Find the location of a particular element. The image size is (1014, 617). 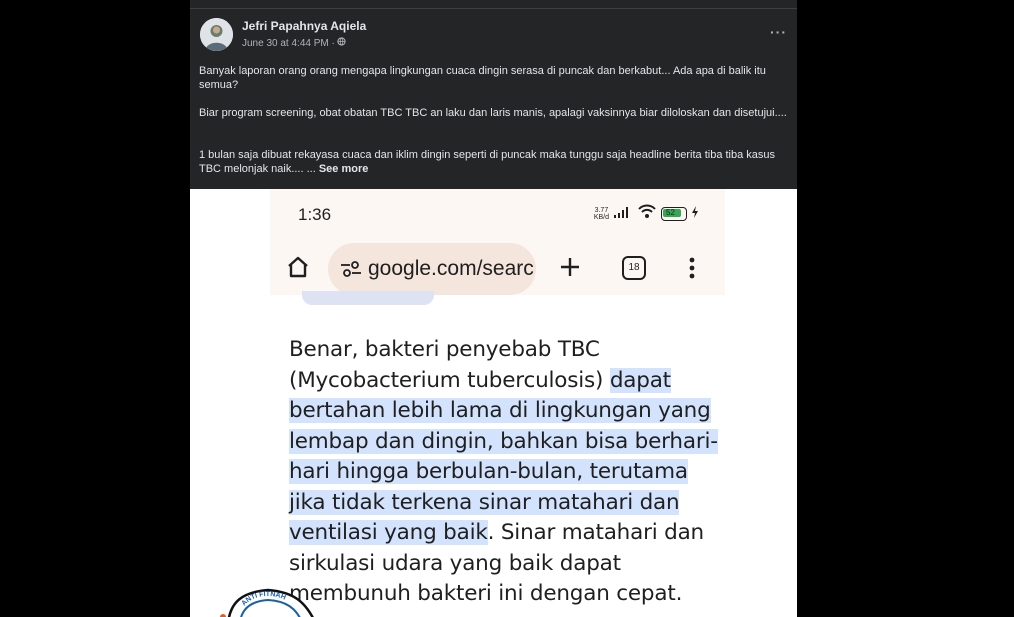

timestamp: June 30 at 4:44 PM · is located at coordinates (288, 43).